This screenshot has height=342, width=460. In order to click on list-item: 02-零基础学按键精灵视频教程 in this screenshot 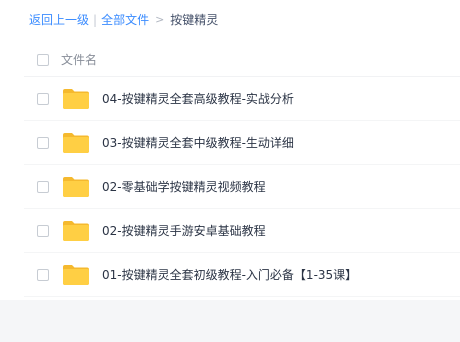, I will do `click(242, 187)`.